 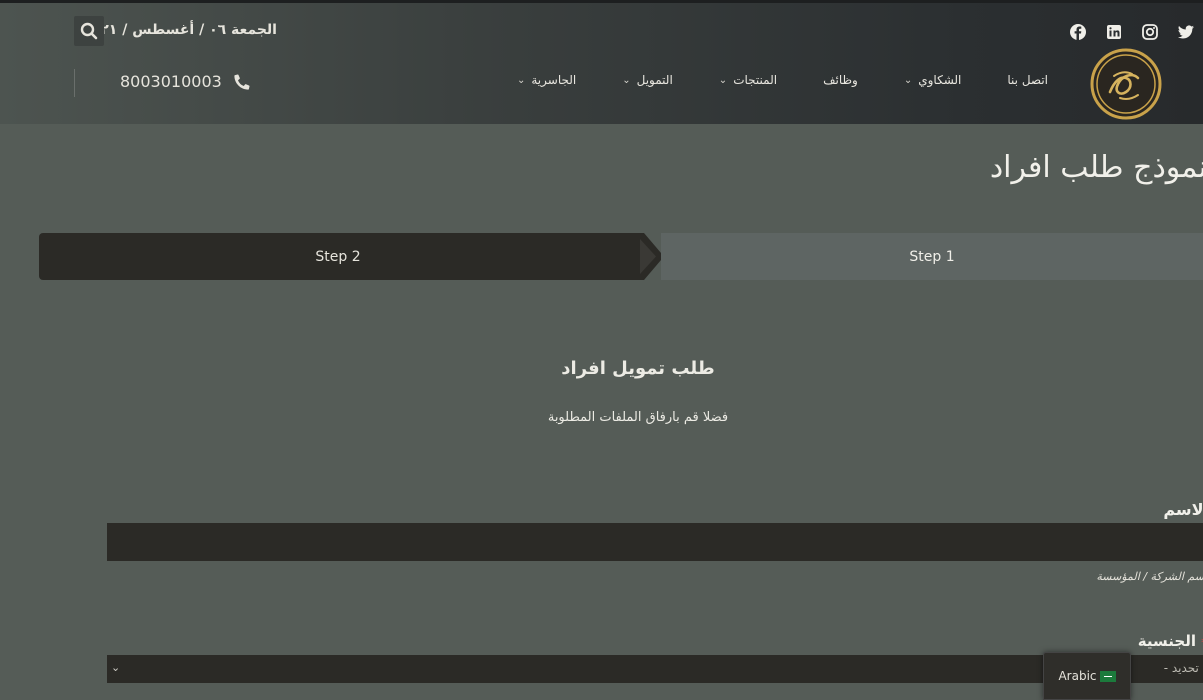 What do you see at coordinates (1126, 84) in the screenshot?
I see `site-logo` at bounding box center [1126, 84].